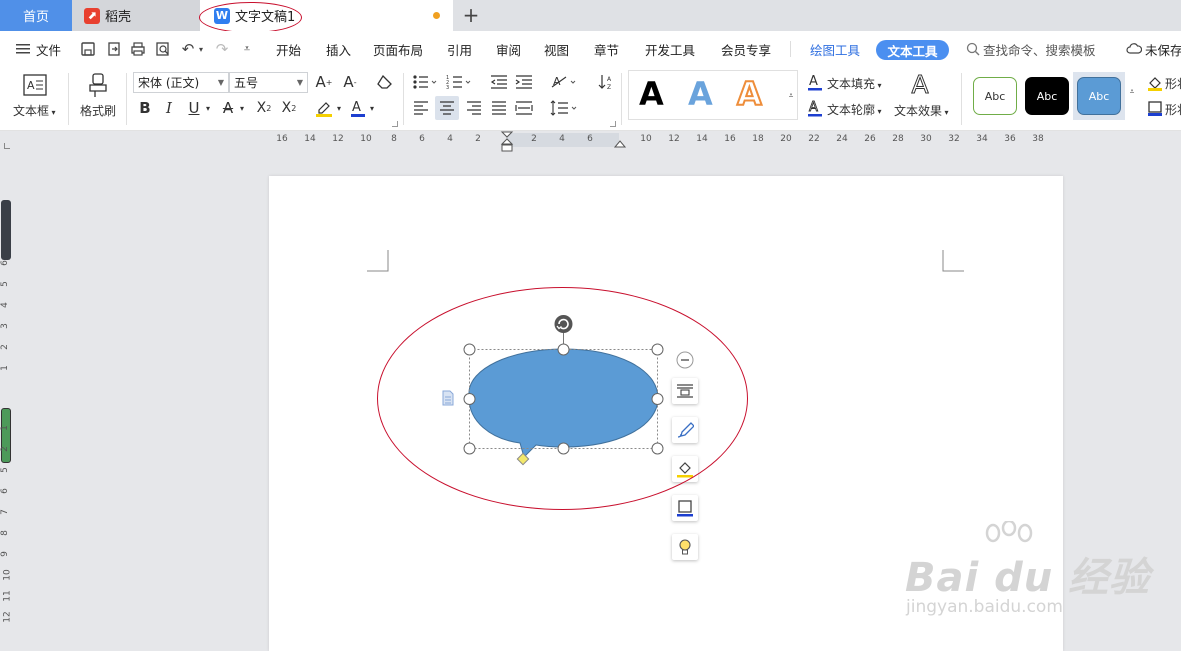  I want to click on print-icon, so click(138, 49).